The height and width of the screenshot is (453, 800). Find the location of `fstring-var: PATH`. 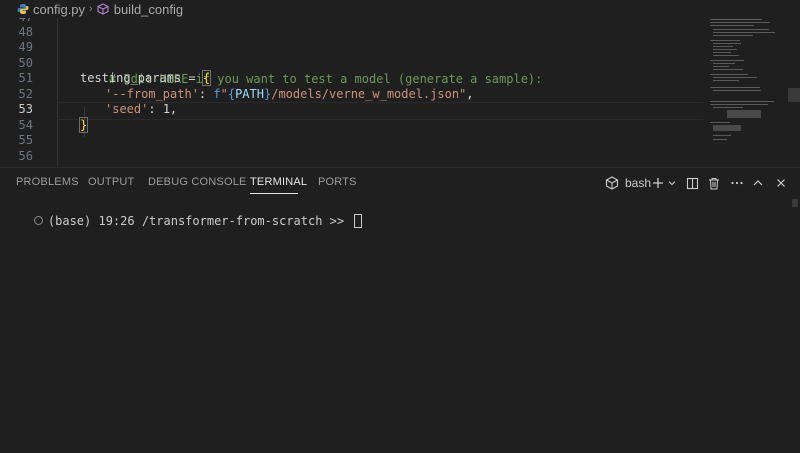

fstring-var: PATH is located at coordinates (249, 94).